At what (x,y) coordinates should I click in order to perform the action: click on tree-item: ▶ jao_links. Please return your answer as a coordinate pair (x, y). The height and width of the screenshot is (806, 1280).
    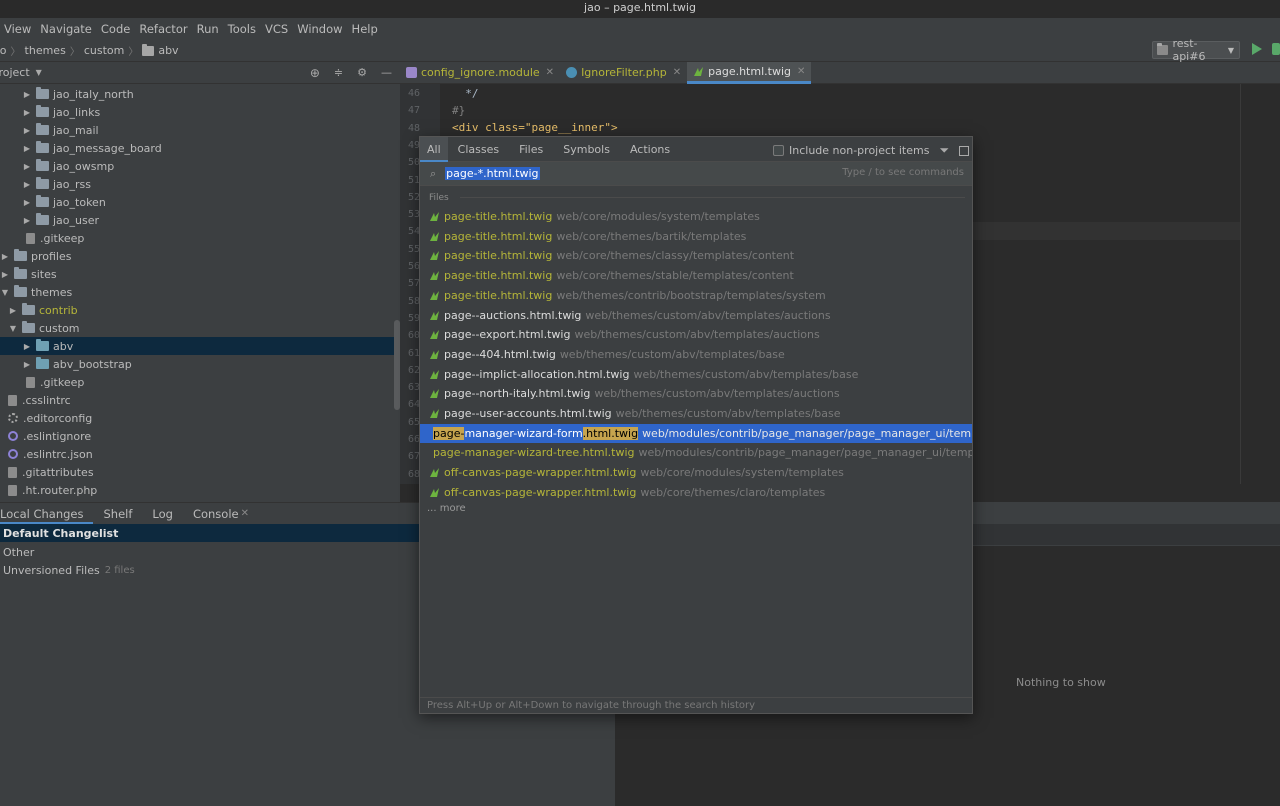
    Looking at the image, I should click on (200, 112).